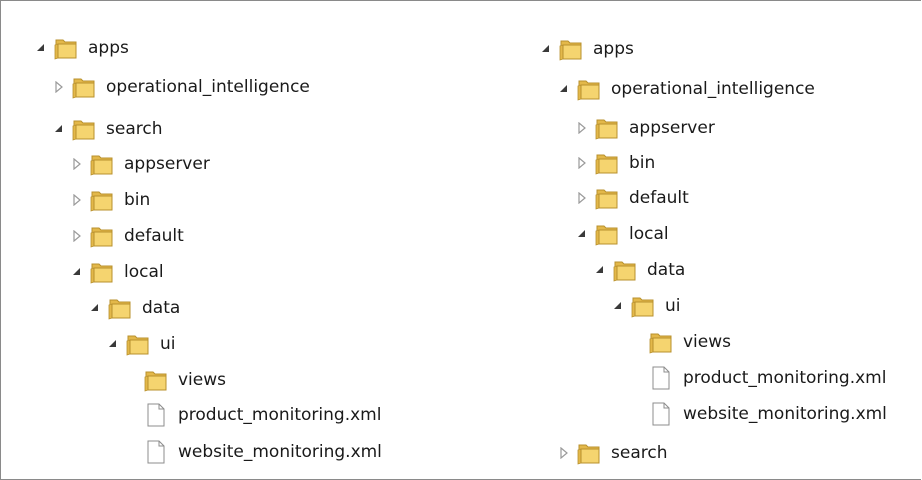  I want to click on tree-item-label: apps, so click(613, 49).